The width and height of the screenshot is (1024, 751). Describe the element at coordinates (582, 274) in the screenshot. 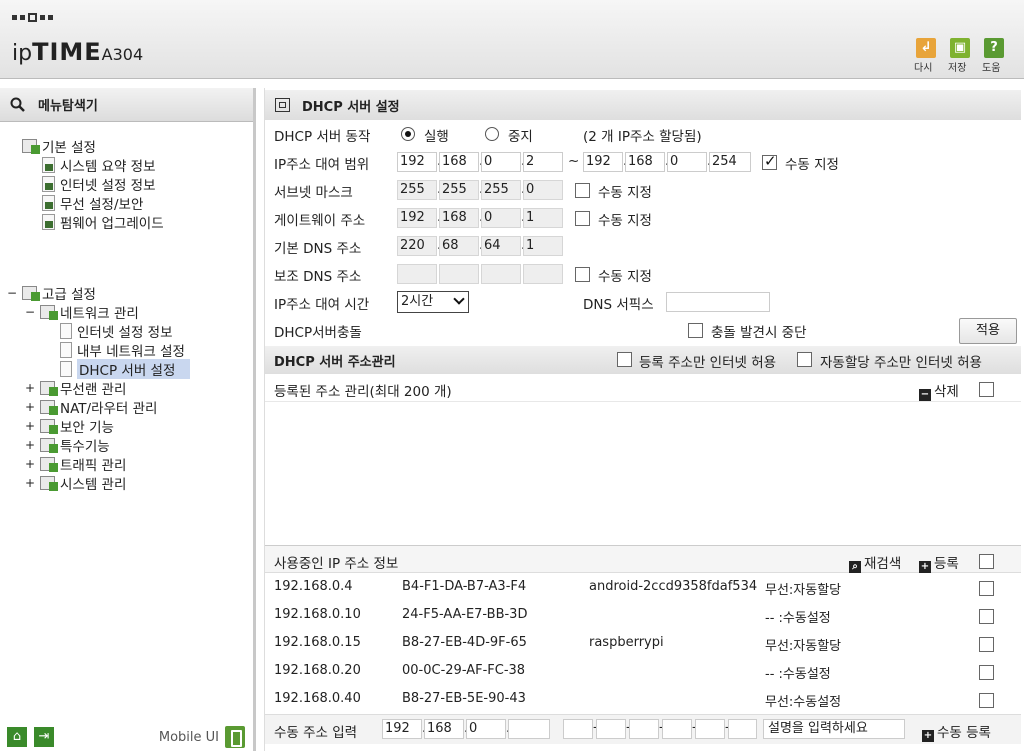

I see `dns2-manual-checkbox` at that location.